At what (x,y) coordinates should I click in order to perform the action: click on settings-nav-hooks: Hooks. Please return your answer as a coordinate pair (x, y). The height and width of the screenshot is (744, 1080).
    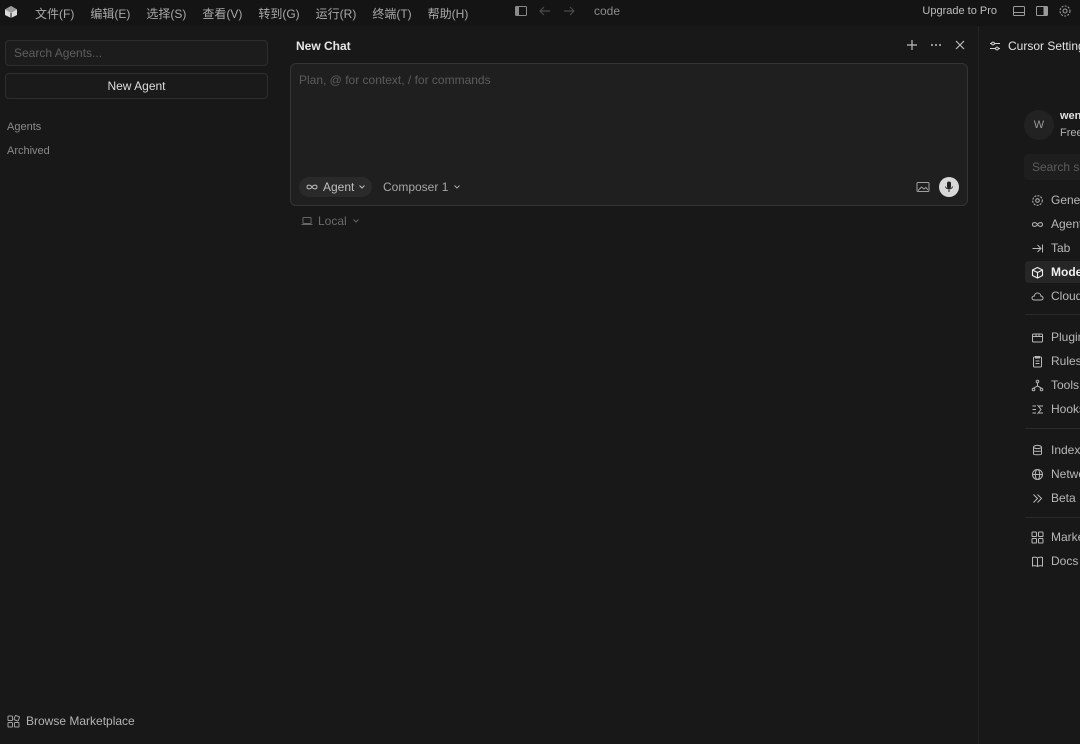
    Looking at the image, I should click on (1052, 409).